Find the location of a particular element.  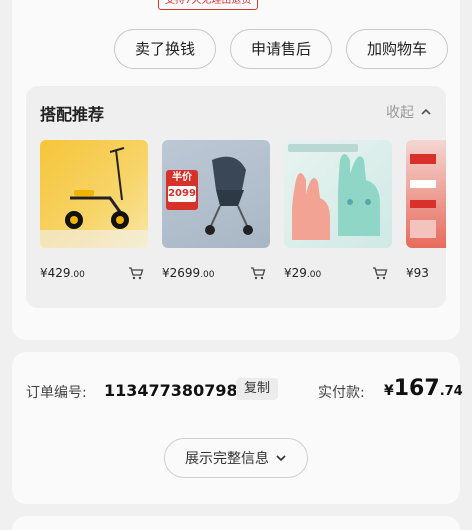

product-image-stroller: 半价 2099 is located at coordinates (216, 194).